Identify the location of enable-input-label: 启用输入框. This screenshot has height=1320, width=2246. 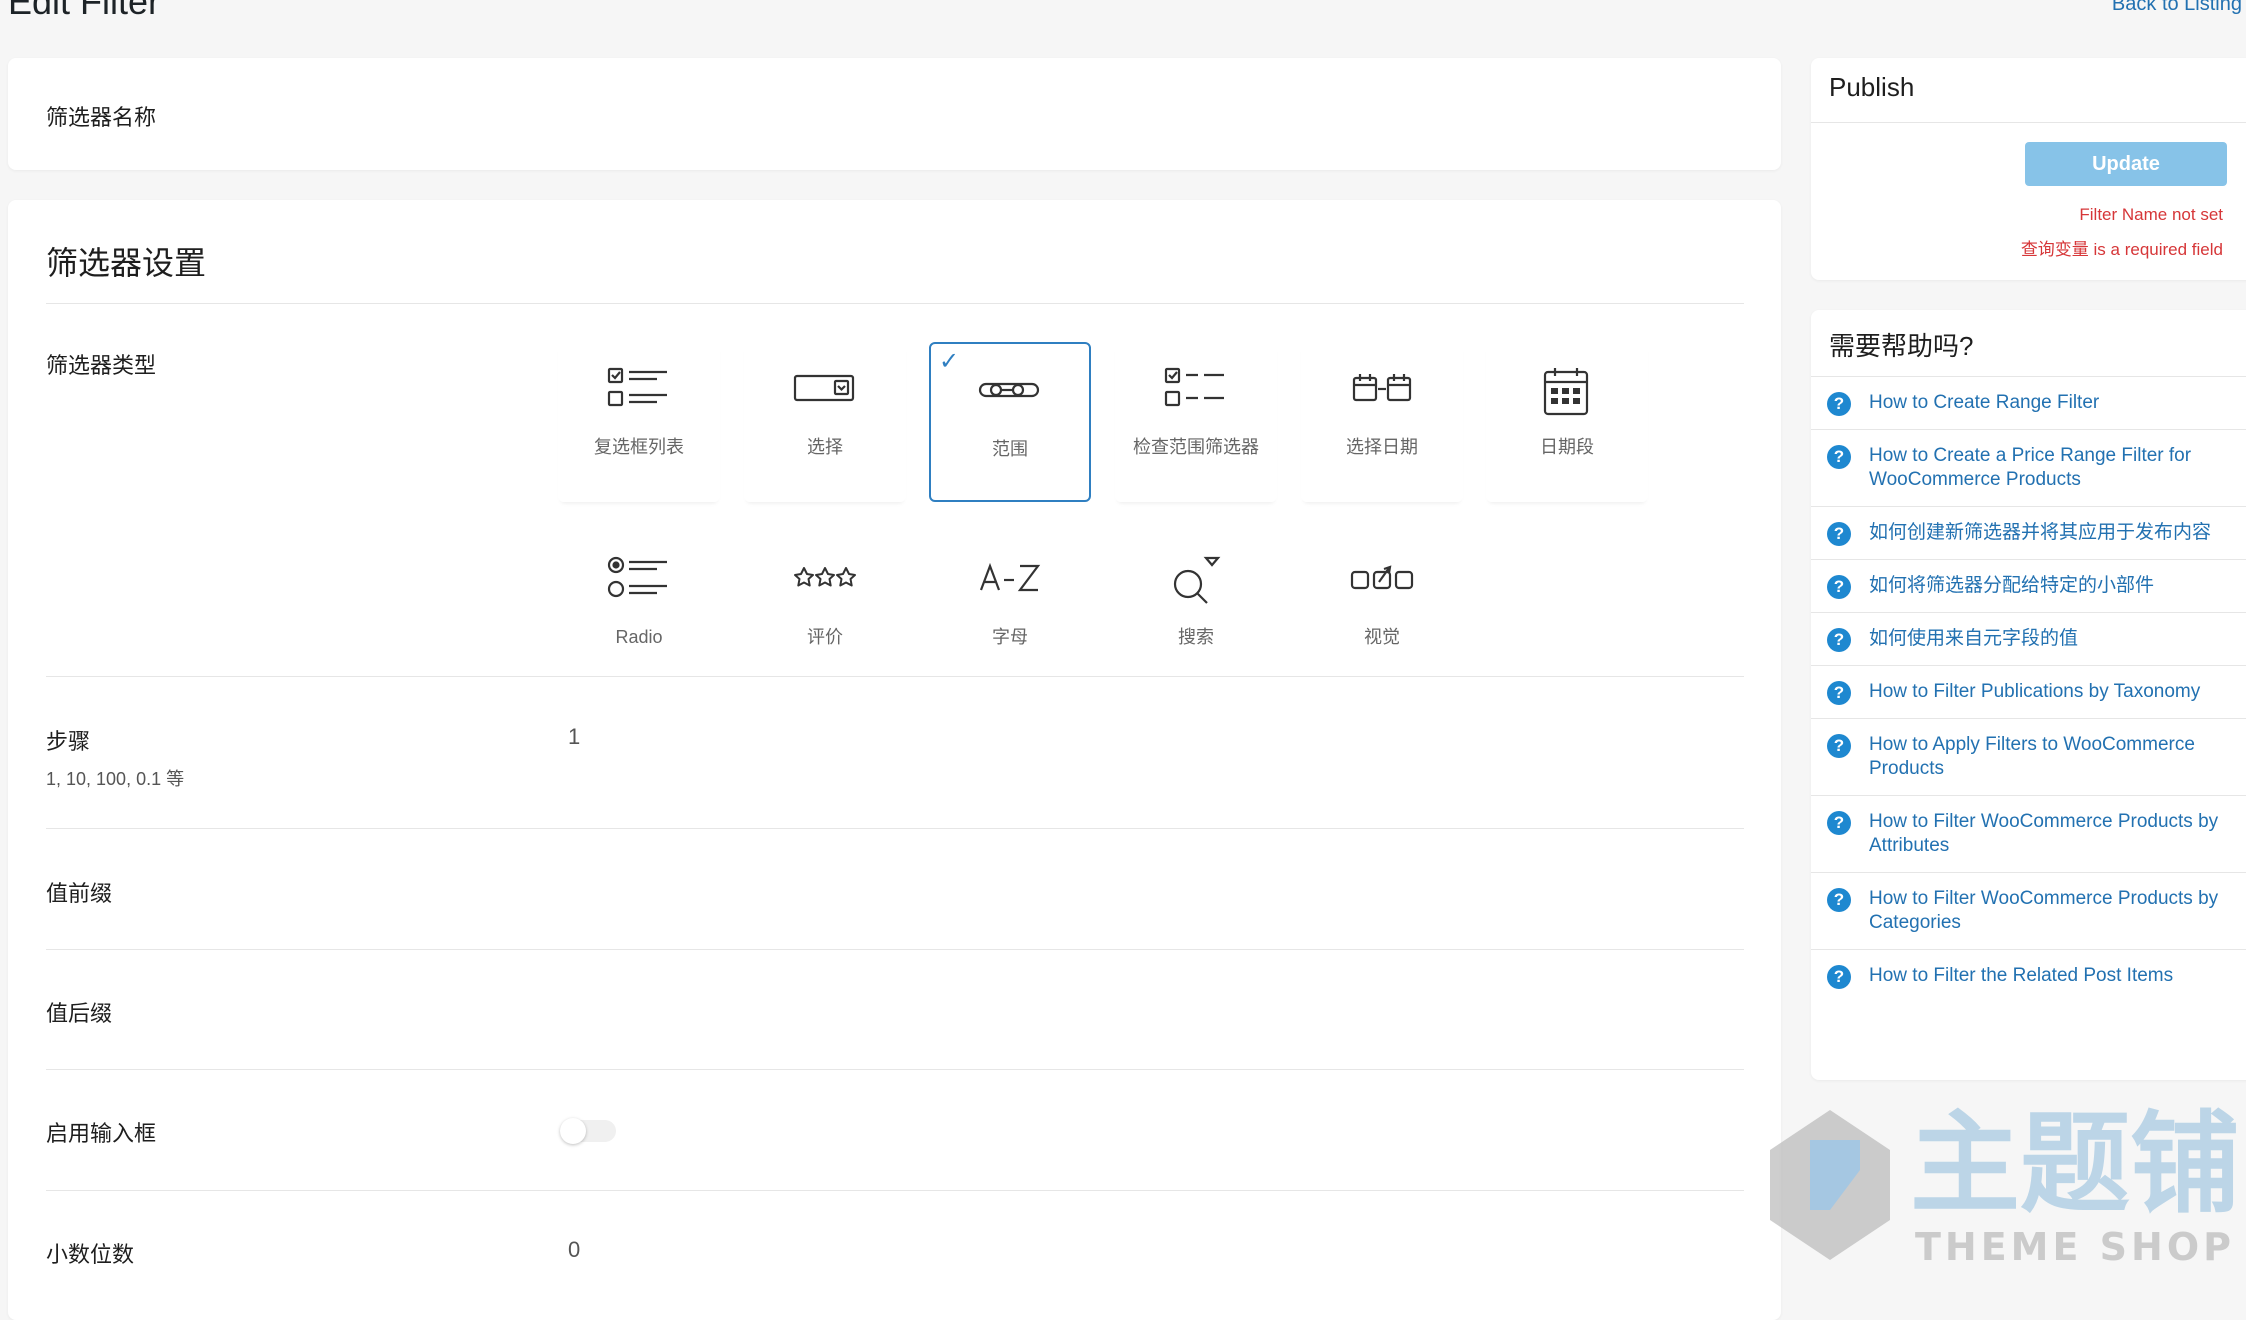
(101, 1133).